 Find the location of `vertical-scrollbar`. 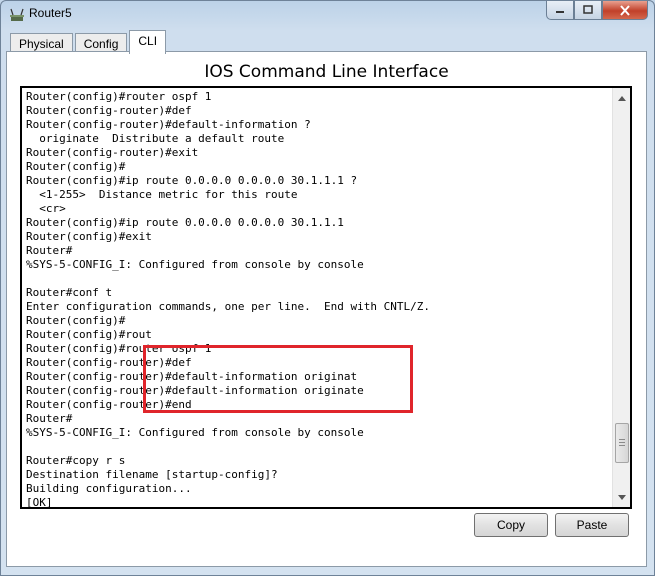

vertical-scrollbar is located at coordinates (621, 297).